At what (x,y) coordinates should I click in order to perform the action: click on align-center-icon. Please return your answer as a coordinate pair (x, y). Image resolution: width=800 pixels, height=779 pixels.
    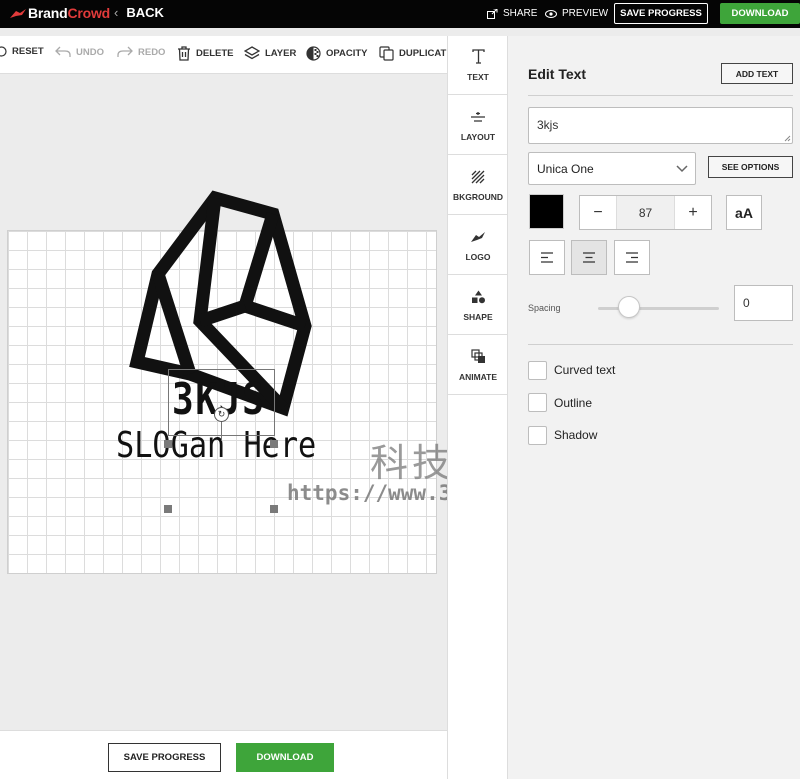
    Looking at the image, I should click on (589, 257).